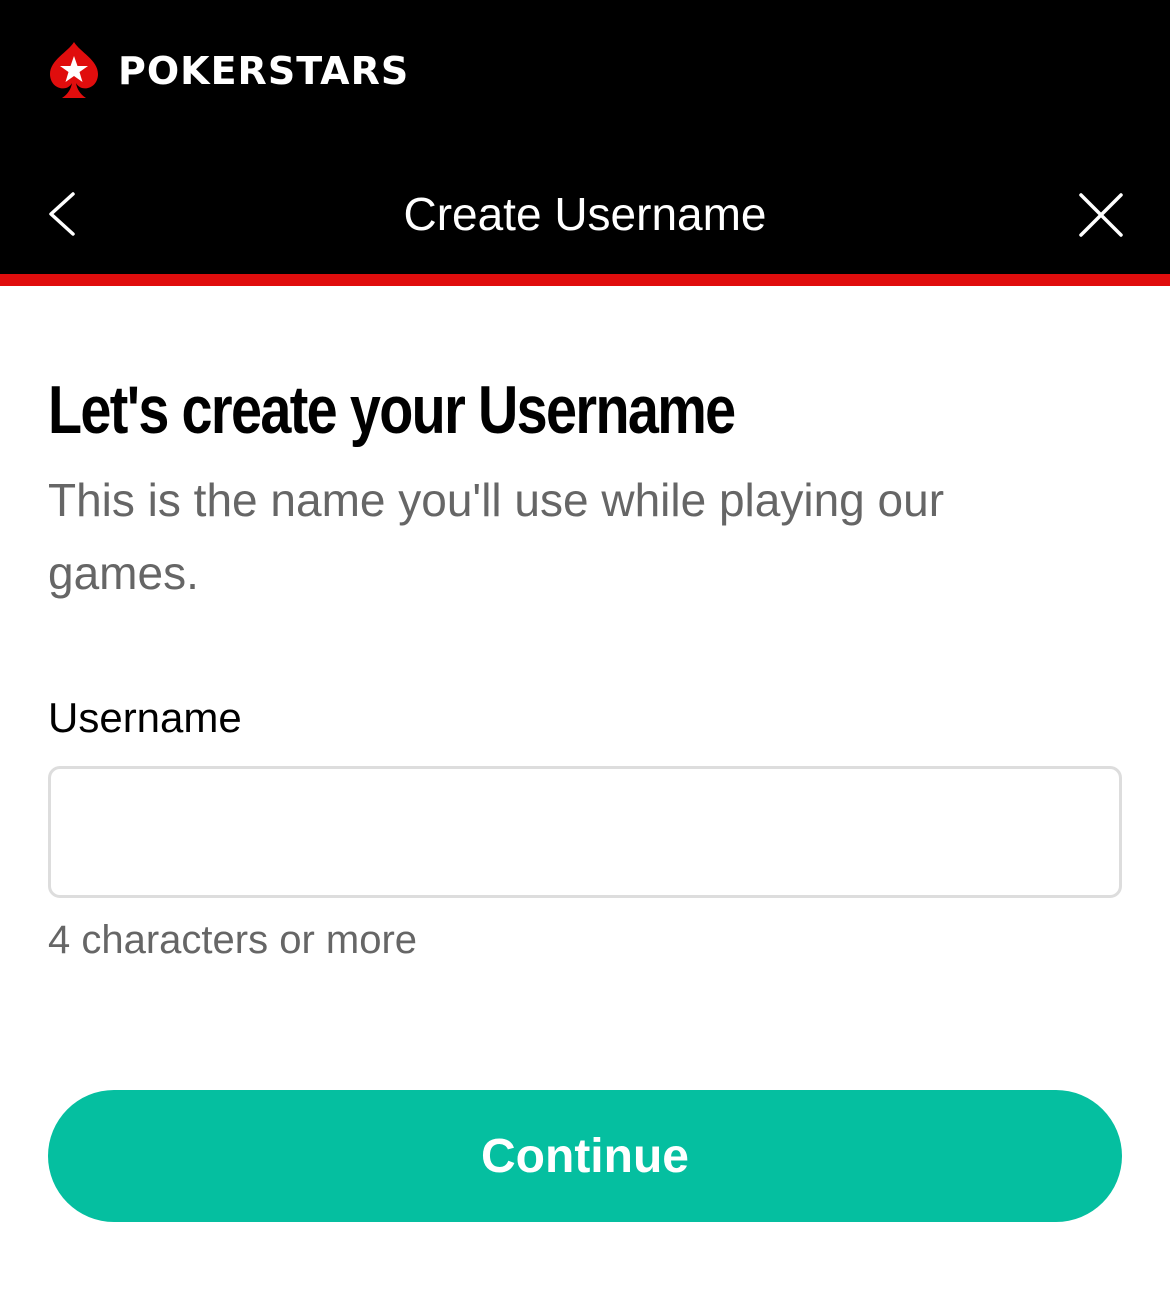 The height and width of the screenshot is (1306, 1170). I want to click on spade-star-icon, so click(74, 70).